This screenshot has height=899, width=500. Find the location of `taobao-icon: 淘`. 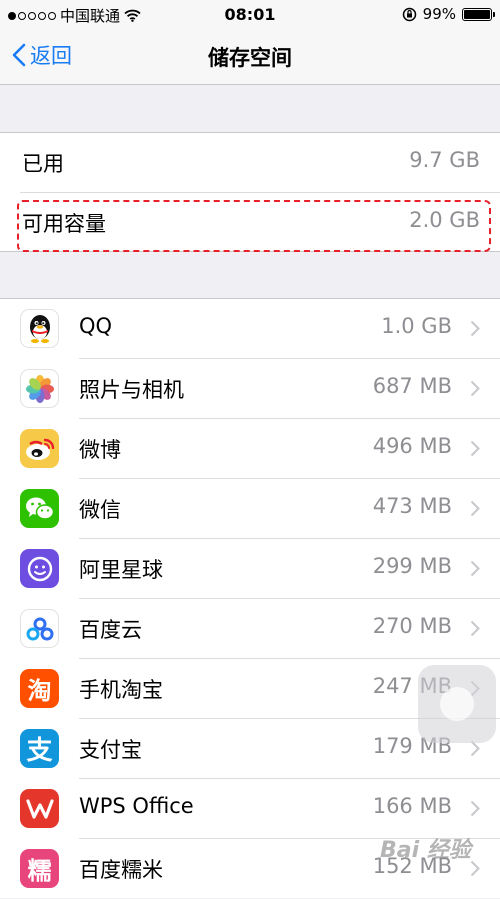

taobao-icon: 淘 is located at coordinates (39, 688).